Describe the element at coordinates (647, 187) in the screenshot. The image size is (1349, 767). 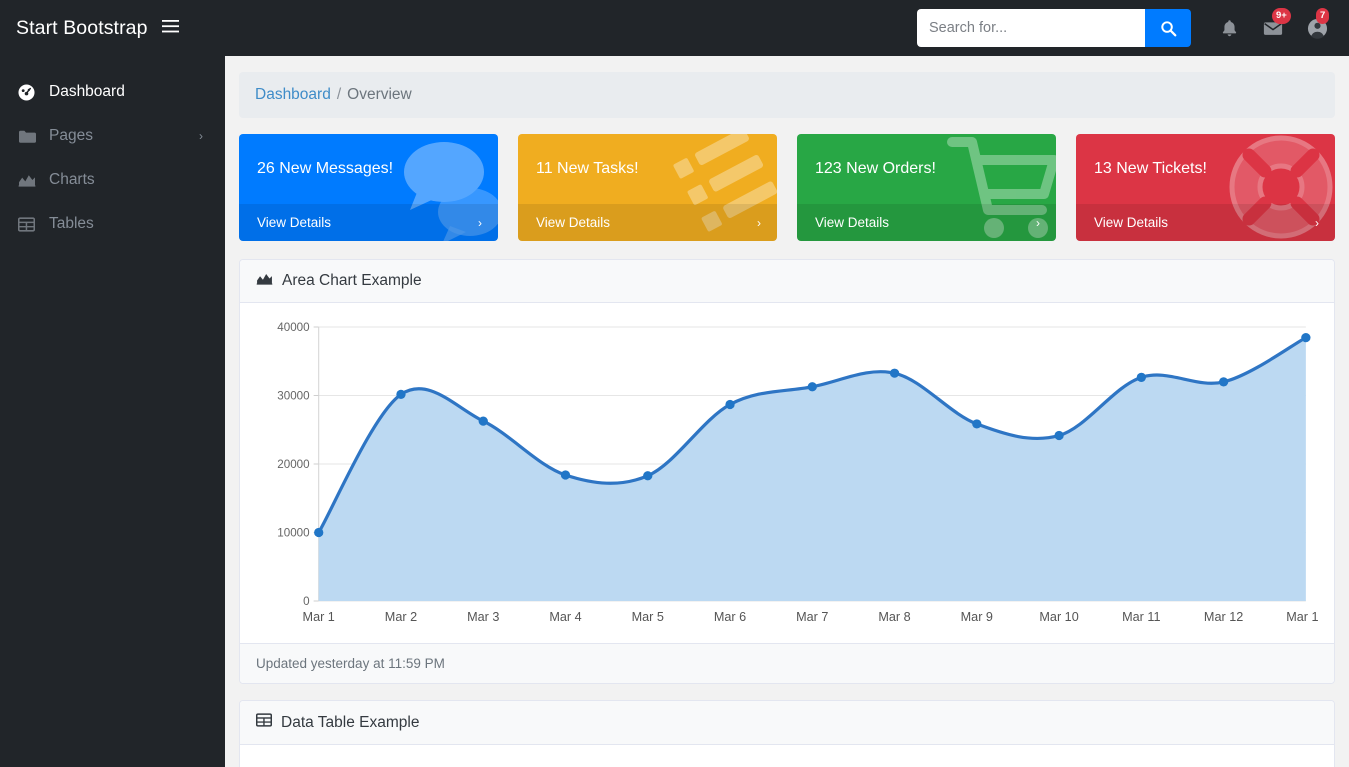
I see `stat-card-tasks: 11 New Tasks! View Details ›` at that location.